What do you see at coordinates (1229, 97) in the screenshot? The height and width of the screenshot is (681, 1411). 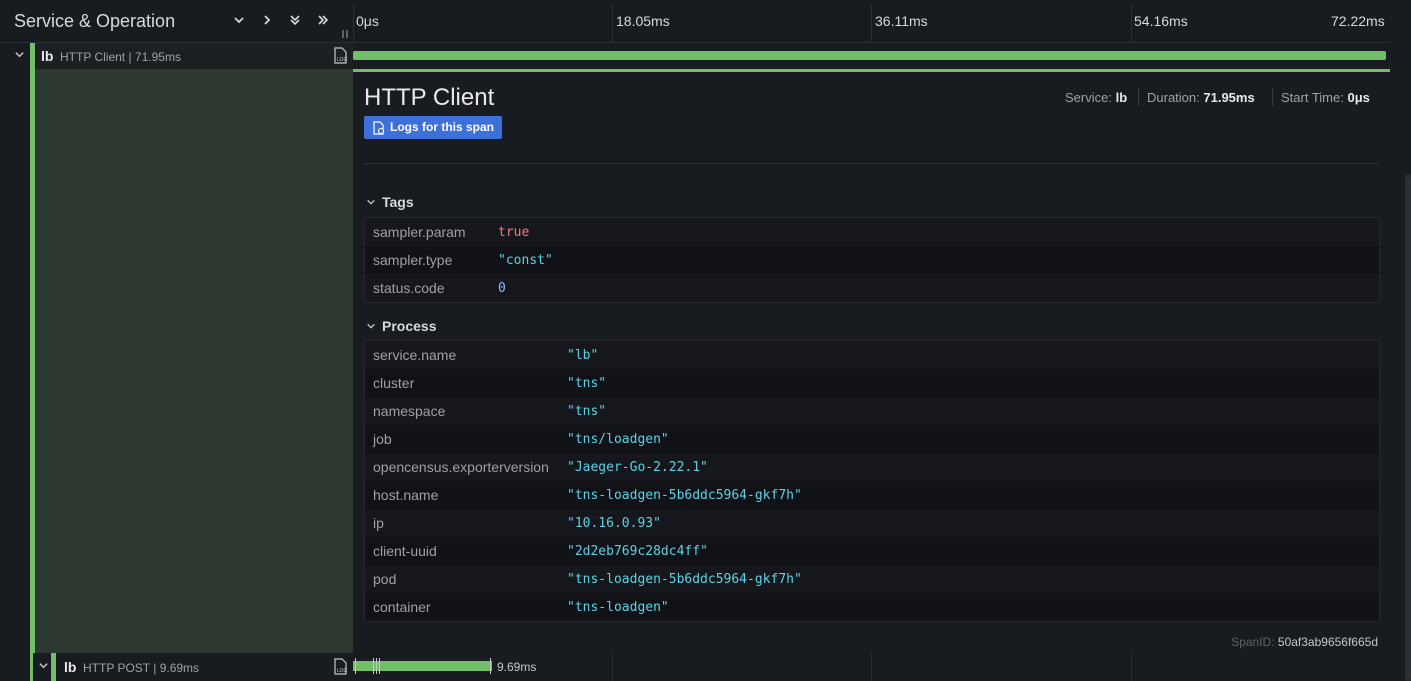 I see `duration-meta-value: 71.95ms` at bounding box center [1229, 97].